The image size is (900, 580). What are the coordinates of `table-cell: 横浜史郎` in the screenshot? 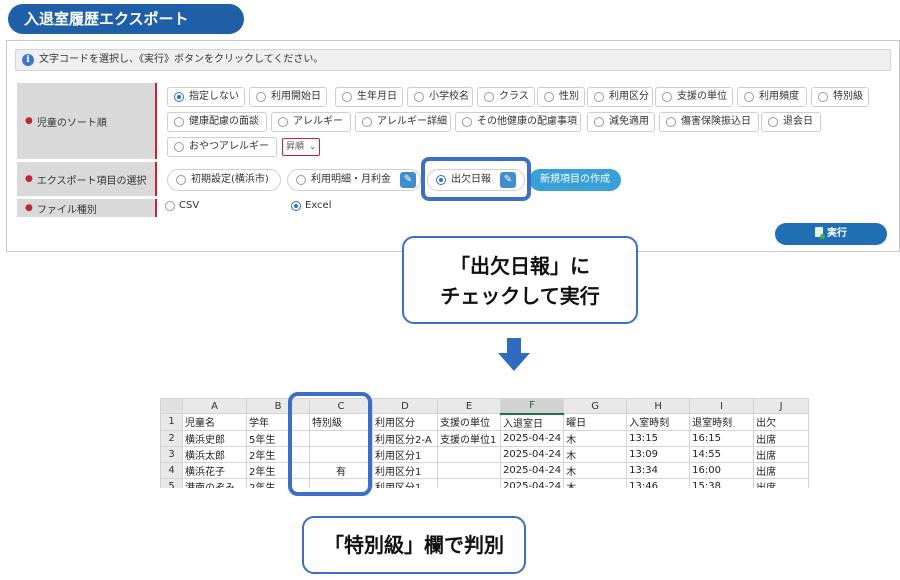 It's located at (214, 438).